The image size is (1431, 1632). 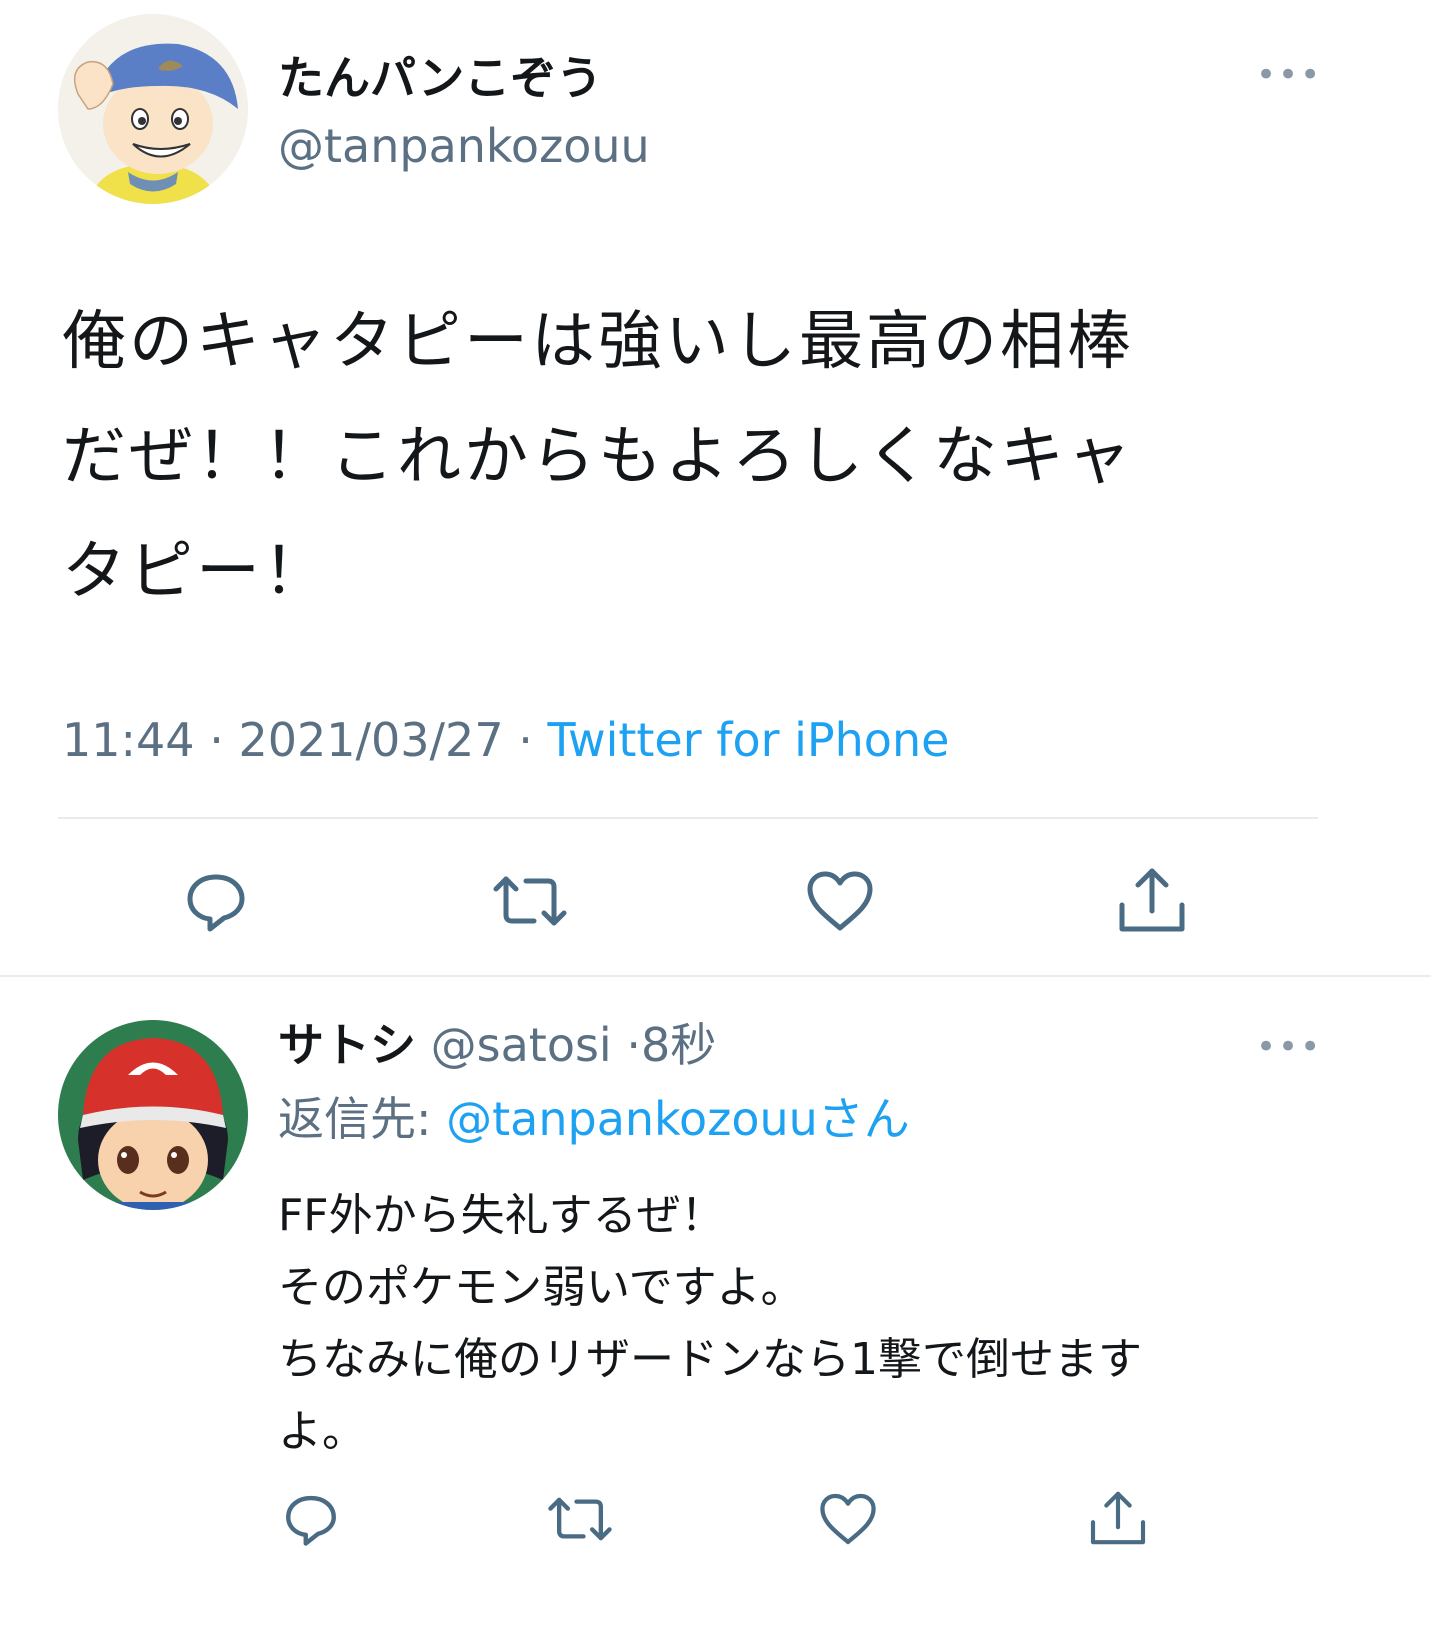 What do you see at coordinates (541, 1287) in the screenshot?
I see `reply-text-line: そのポケモン弱いですよ。` at bounding box center [541, 1287].